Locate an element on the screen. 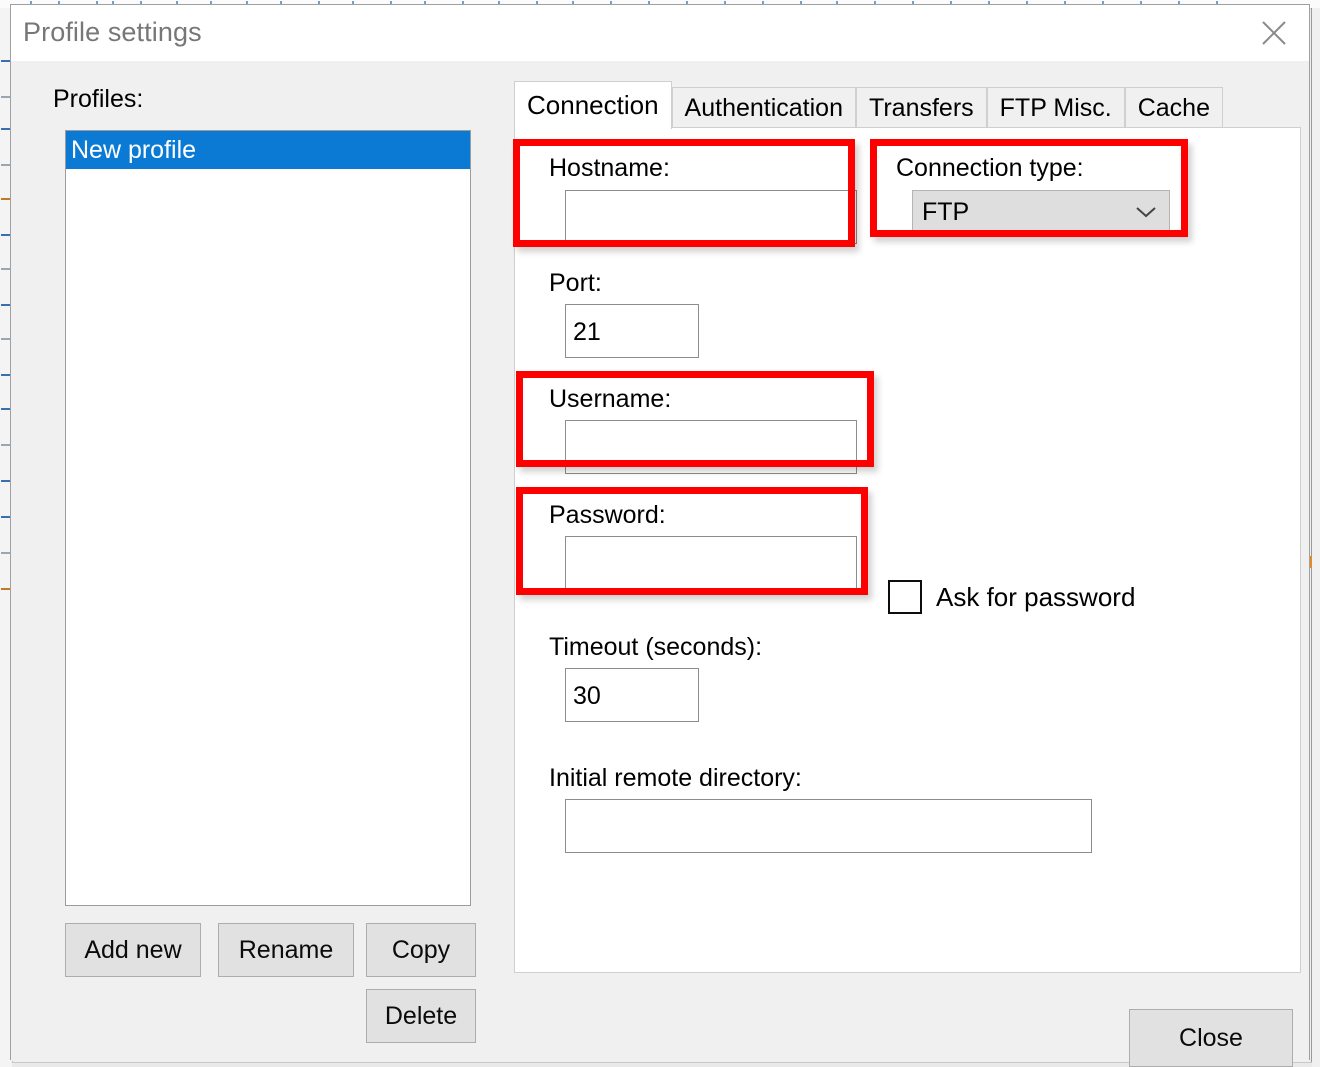 This screenshot has height=1067, width=1320. initial-remote-directory-label: Initial remote directory: is located at coordinates (675, 778).